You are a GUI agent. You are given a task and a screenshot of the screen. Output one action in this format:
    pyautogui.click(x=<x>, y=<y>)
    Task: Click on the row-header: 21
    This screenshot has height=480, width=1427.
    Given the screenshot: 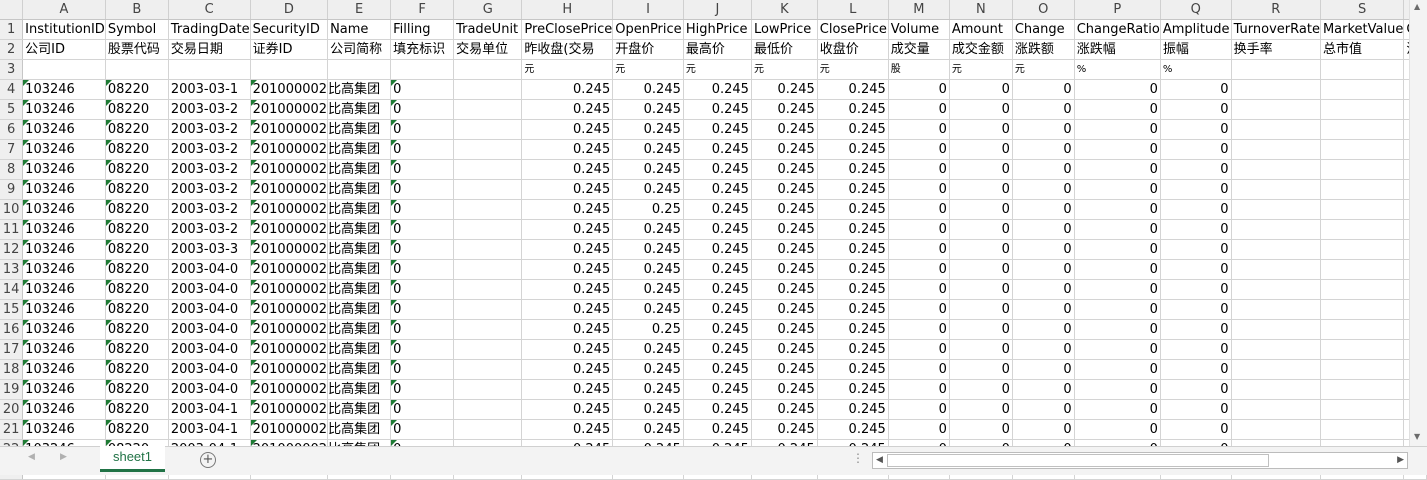 What is the action you would take?
    pyautogui.click(x=12, y=429)
    